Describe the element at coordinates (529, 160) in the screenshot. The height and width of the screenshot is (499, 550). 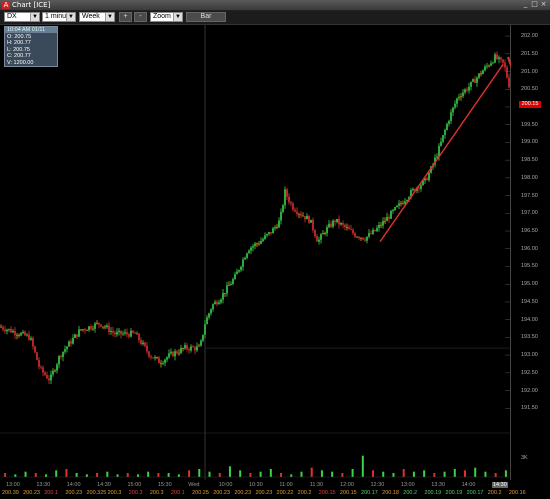
I see `y-tick-label: 198.50` at that location.